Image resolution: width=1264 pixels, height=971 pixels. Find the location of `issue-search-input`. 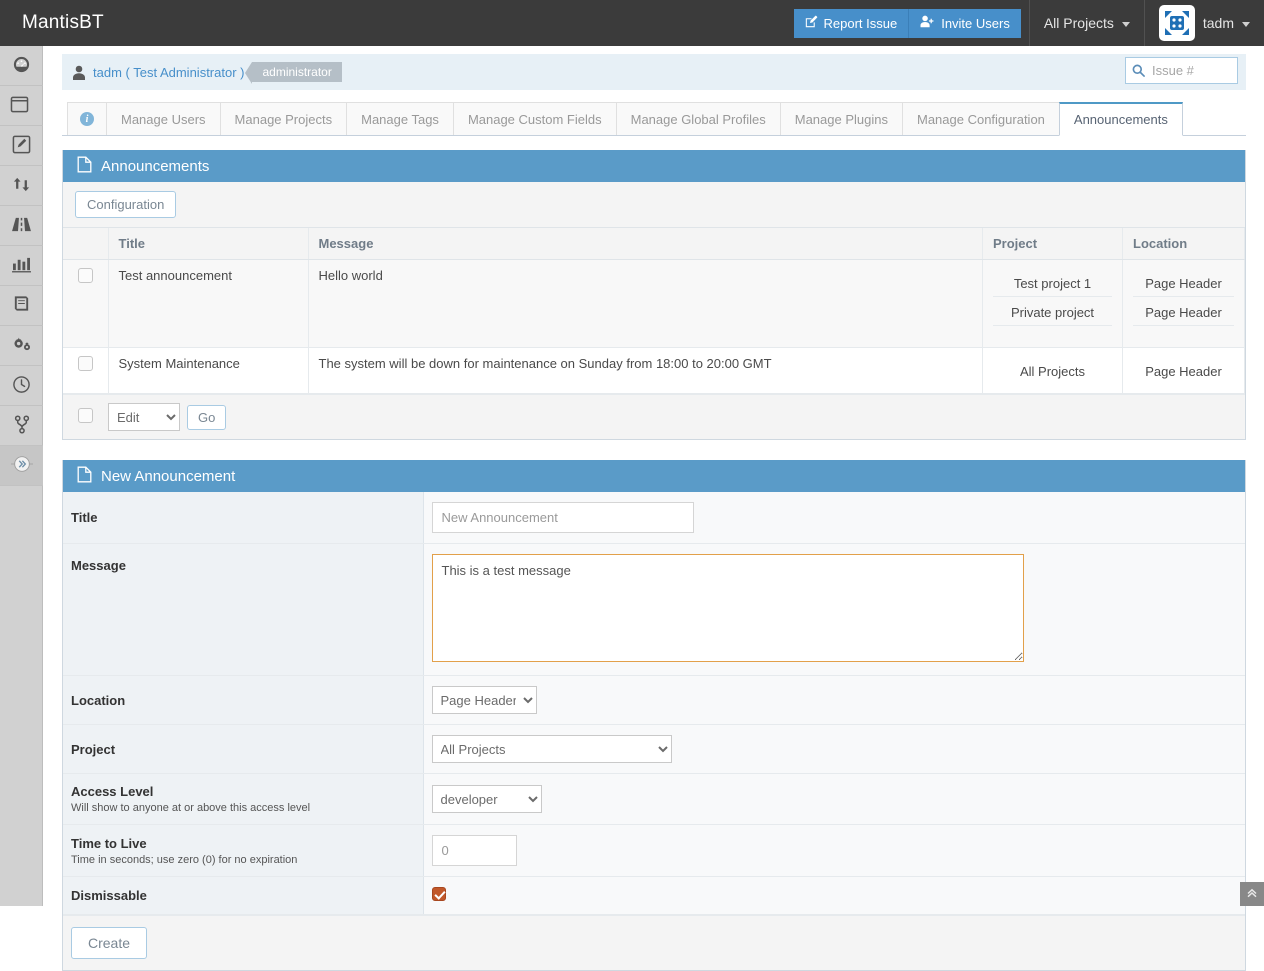

issue-search-input is located at coordinates (1192, 70).